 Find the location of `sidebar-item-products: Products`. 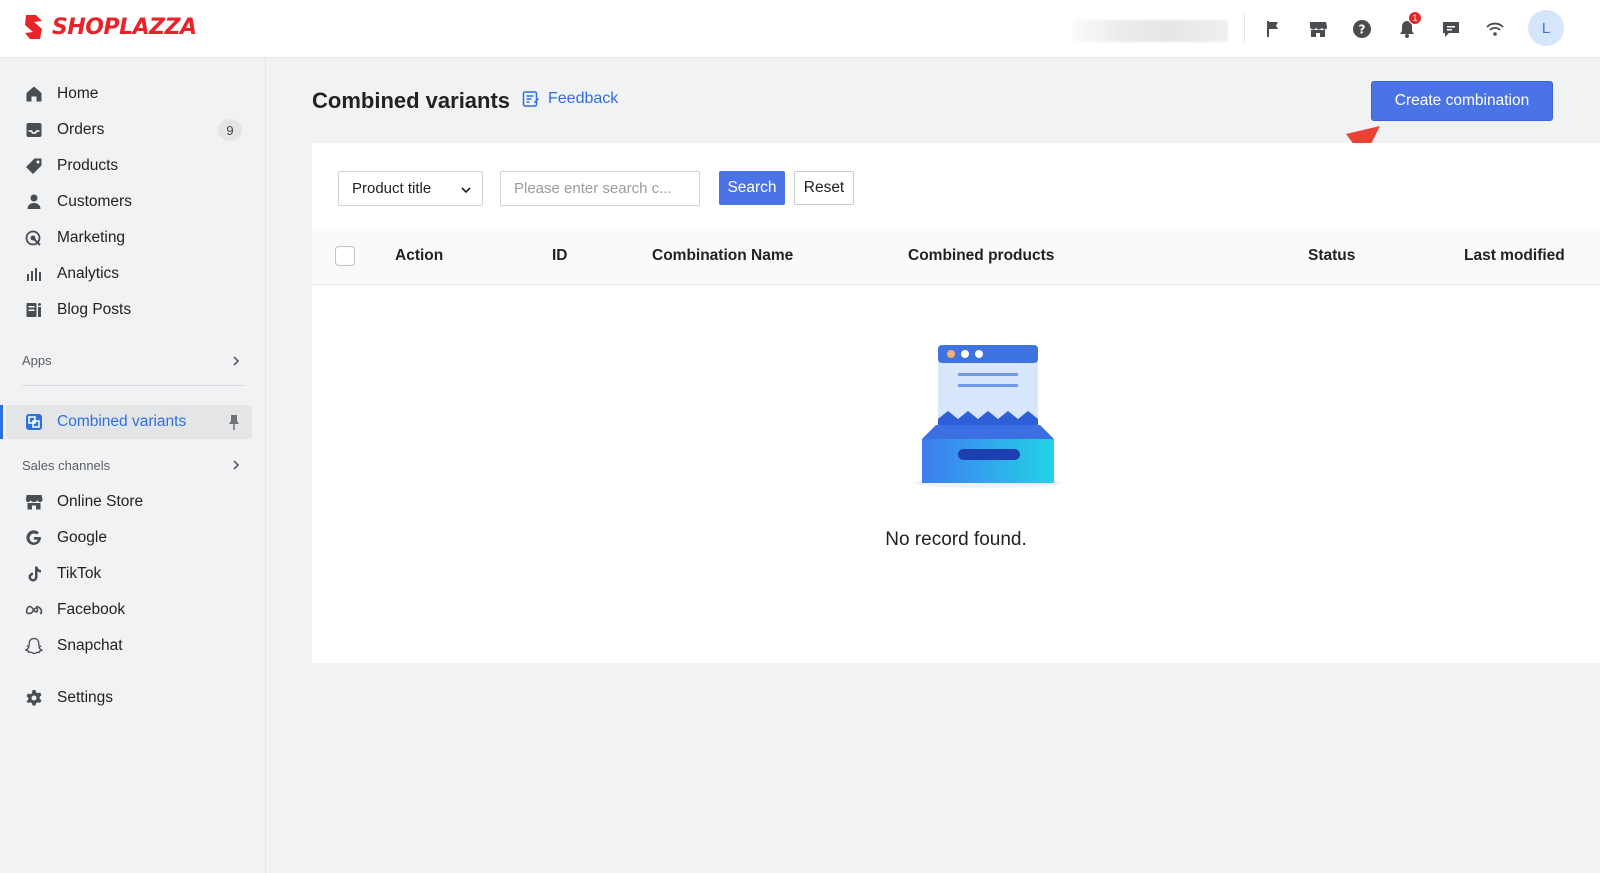

sidebar-item-products: Products is located at coordinates (126, 166).